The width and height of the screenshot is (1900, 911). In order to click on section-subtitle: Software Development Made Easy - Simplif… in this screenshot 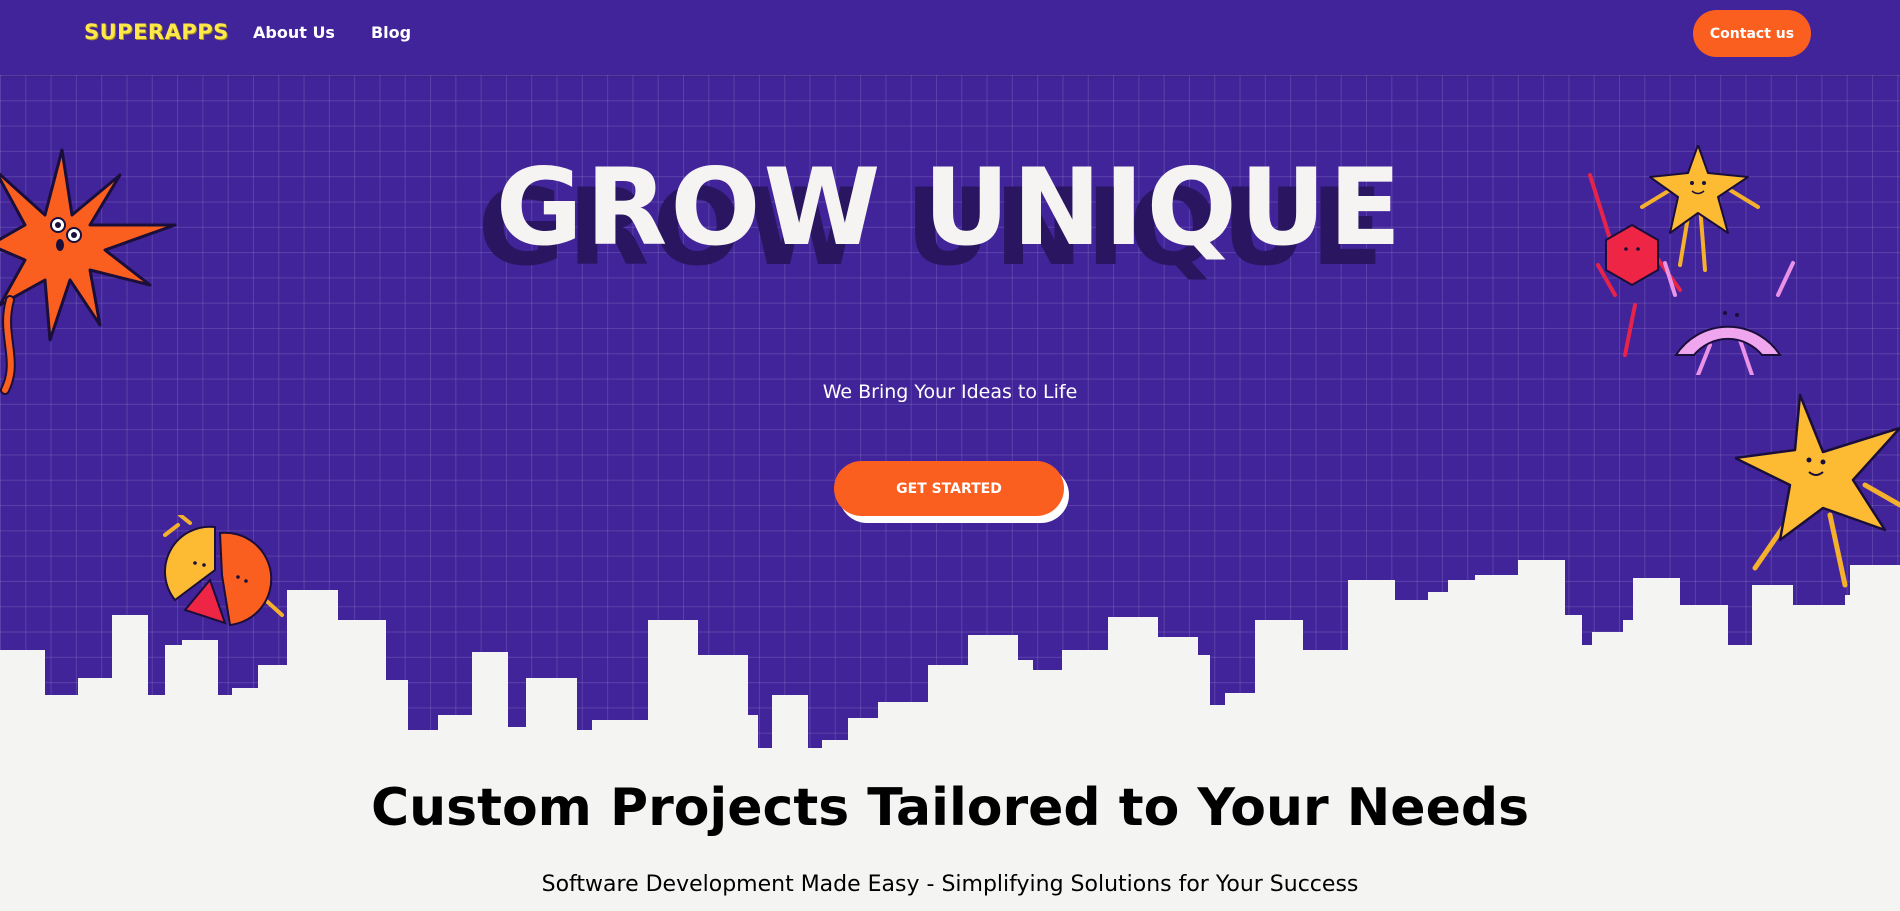, I will do `click(950, 884)`.